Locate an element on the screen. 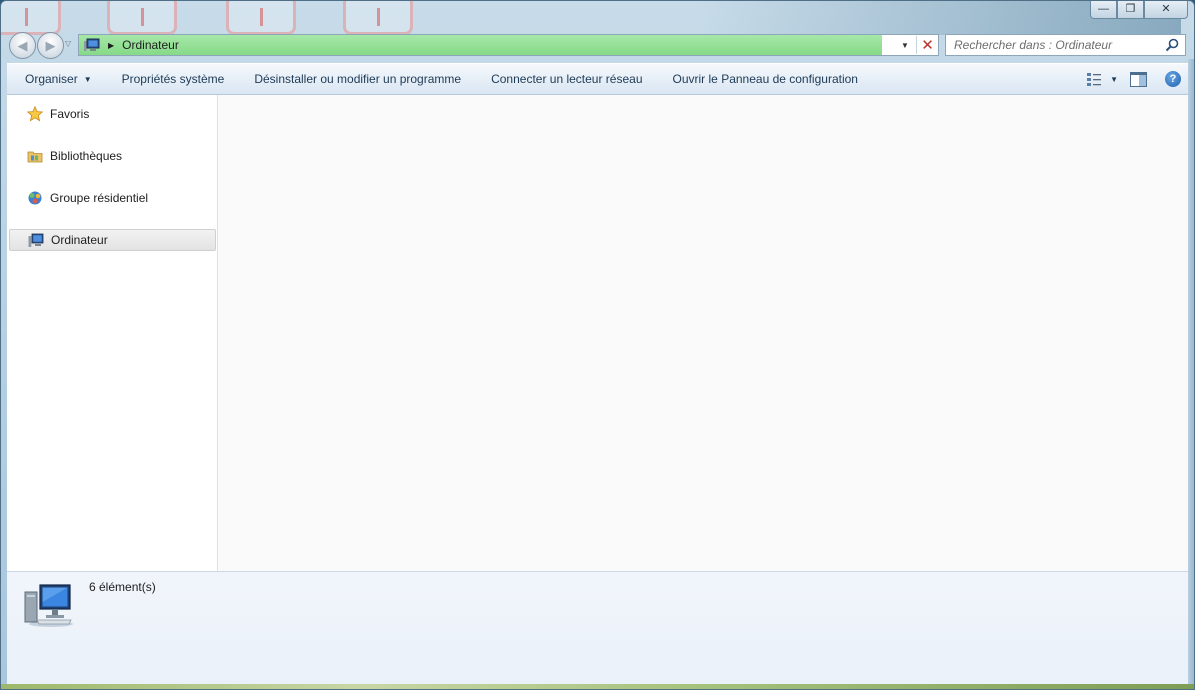 This screenshot has height=690, width=1195. nav-item-favoris: Favoris is located at coordinates (112, 114).